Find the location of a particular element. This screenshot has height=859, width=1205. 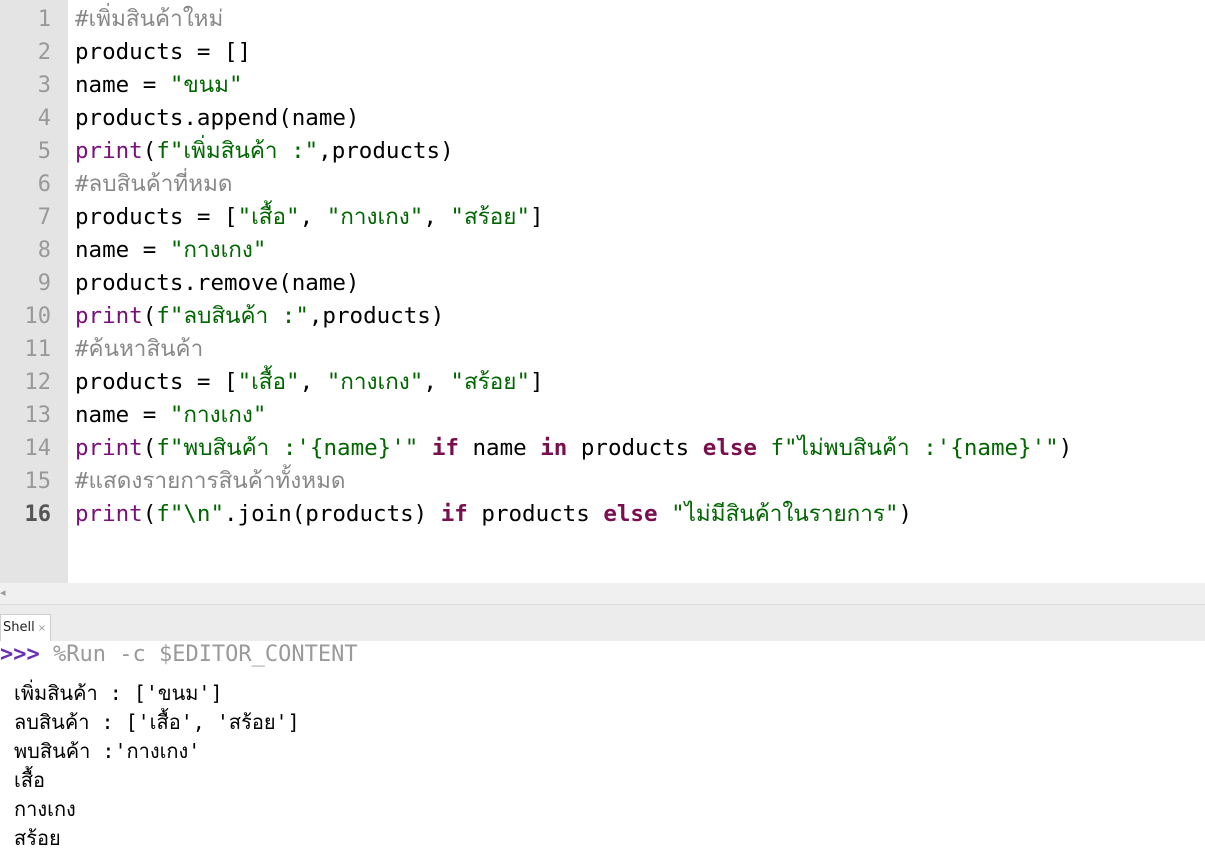

code-line: products.remove(name) is located at coordinates (217, 283).